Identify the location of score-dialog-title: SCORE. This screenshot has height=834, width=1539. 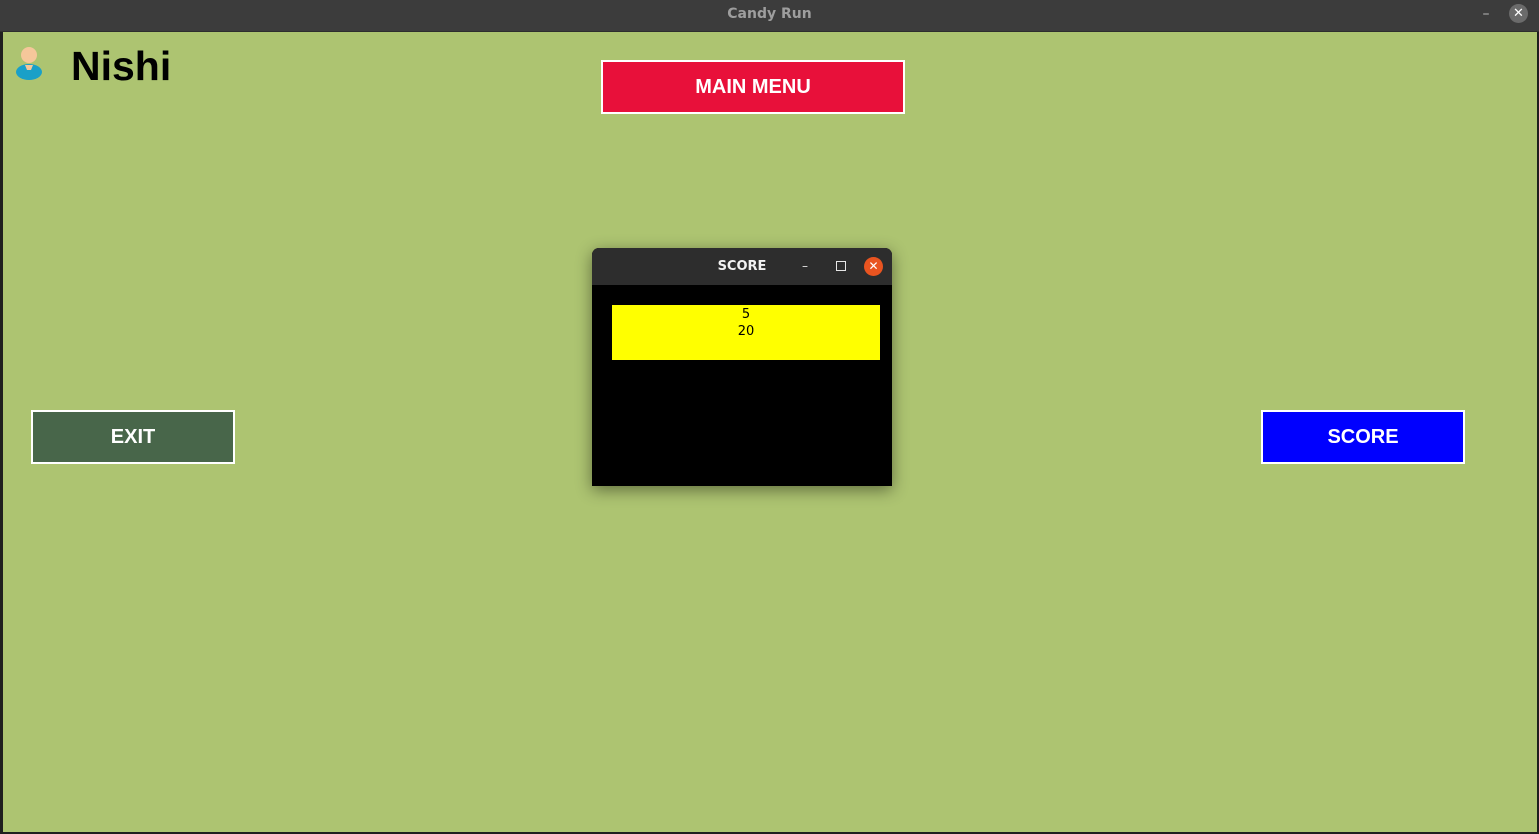
(742, 266).